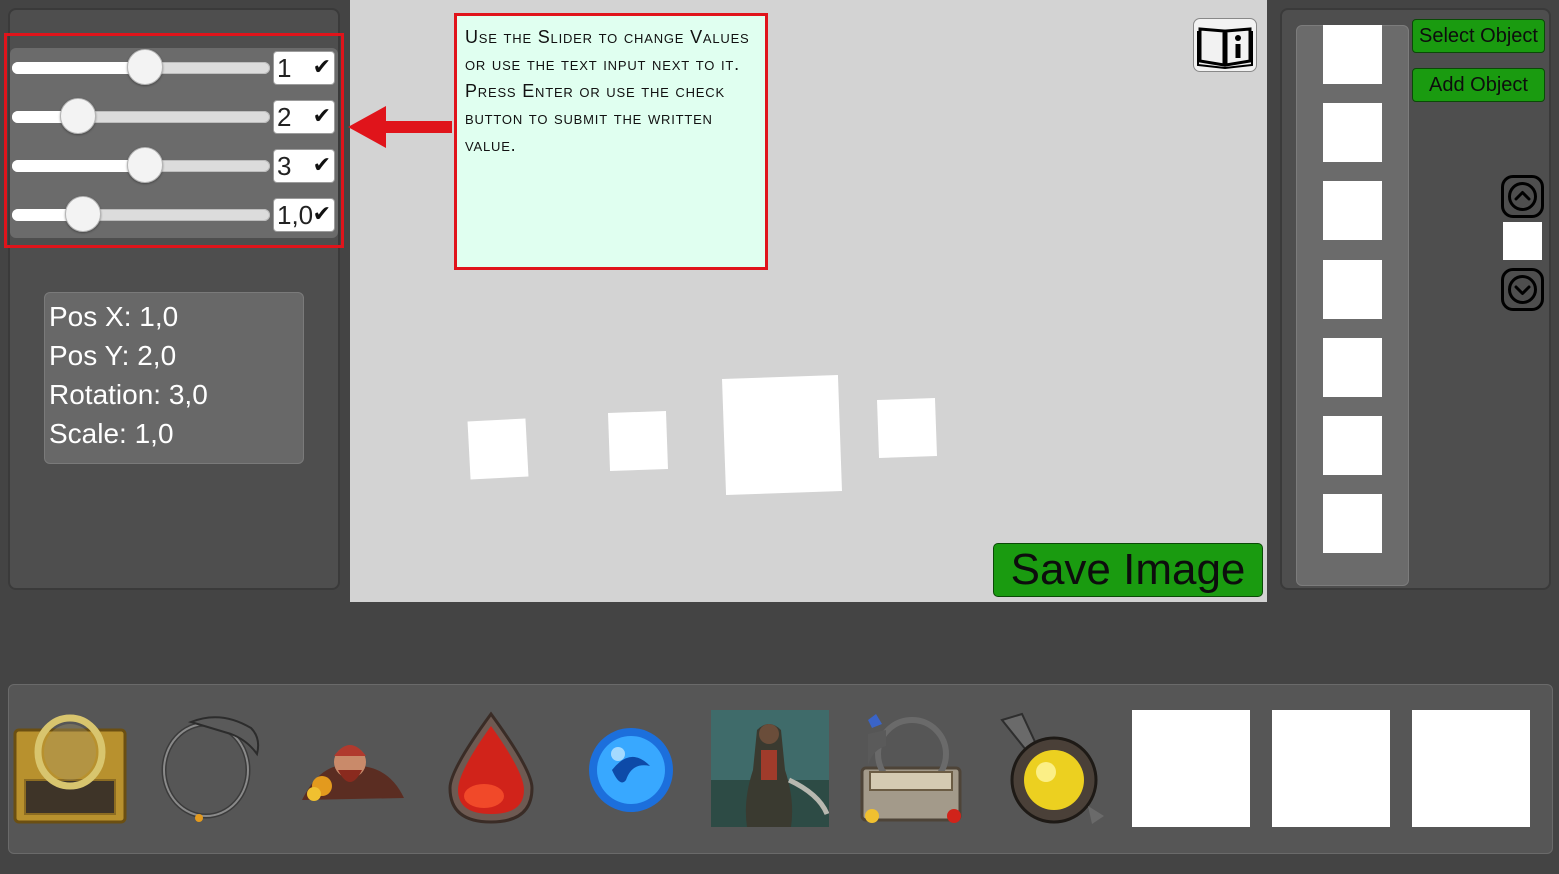 The image size is (1559, 874). I want to click on select-object-label: Select Object, so click(1478, 36).